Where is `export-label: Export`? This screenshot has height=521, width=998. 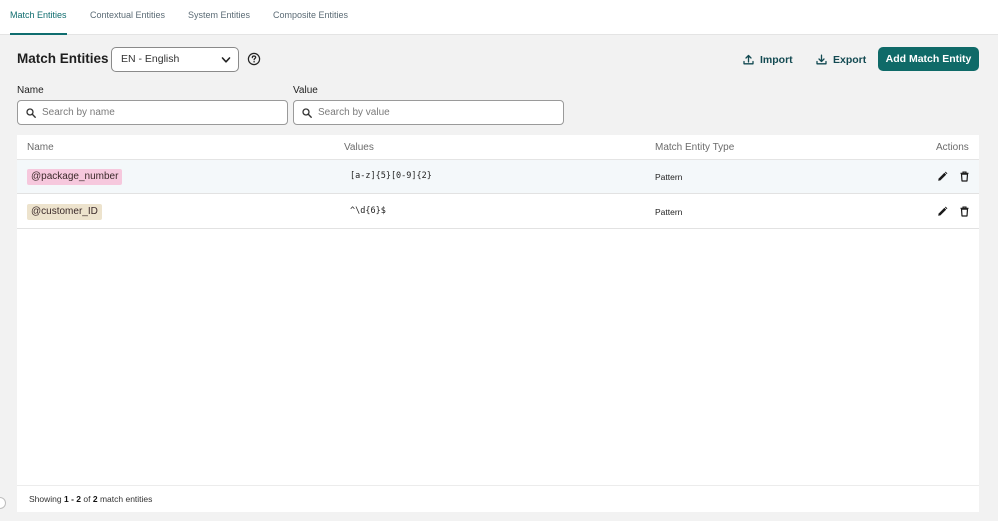
export-label: Export is located at coordinates (850, 59).